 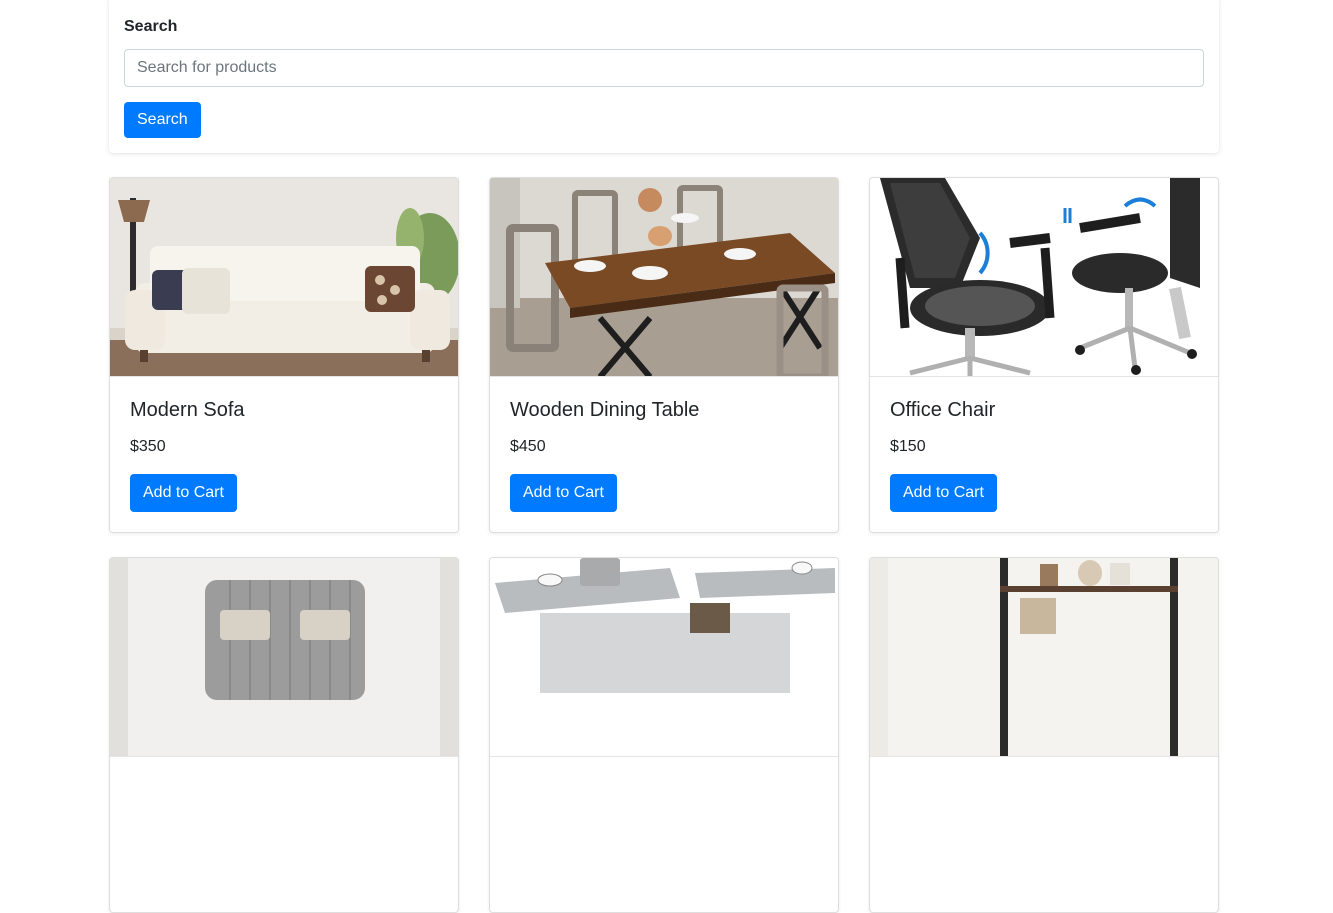 I want to click on search-label: Search, so click(x=151, y=26).